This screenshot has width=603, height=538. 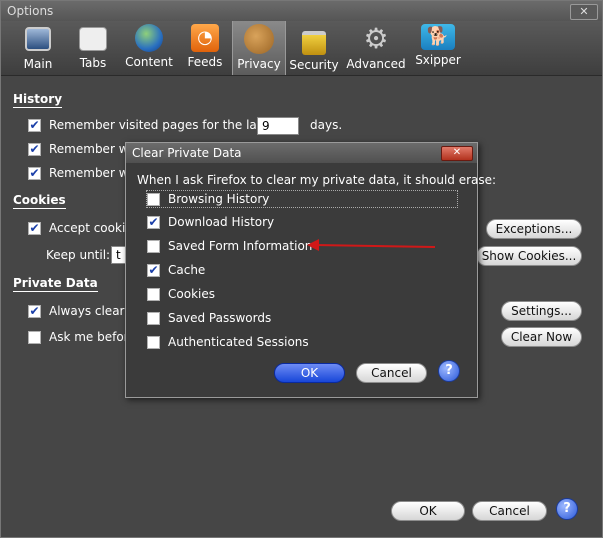 I want to click on remember-row-2: Remember wh, so click(x=82, y=149).